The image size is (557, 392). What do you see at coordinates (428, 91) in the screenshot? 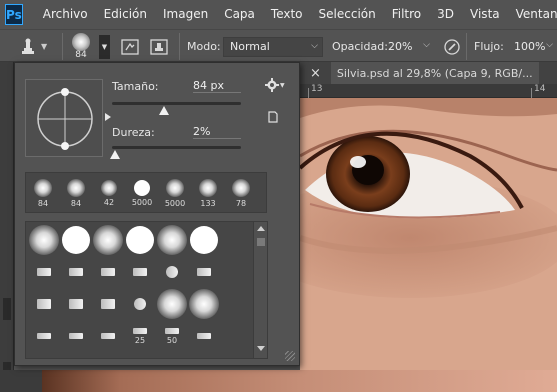
I see `horizontal-ruler: 13 14` at bounding box center [428, 91].